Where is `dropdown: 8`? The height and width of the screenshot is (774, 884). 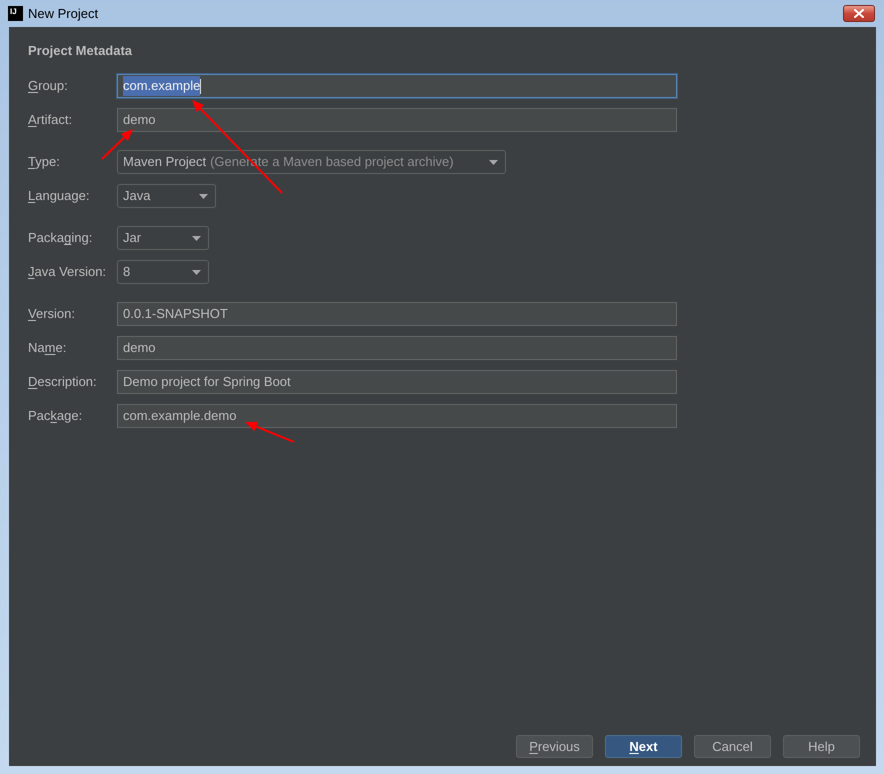
dropdown: 8 is located at coordinates (163, 272).